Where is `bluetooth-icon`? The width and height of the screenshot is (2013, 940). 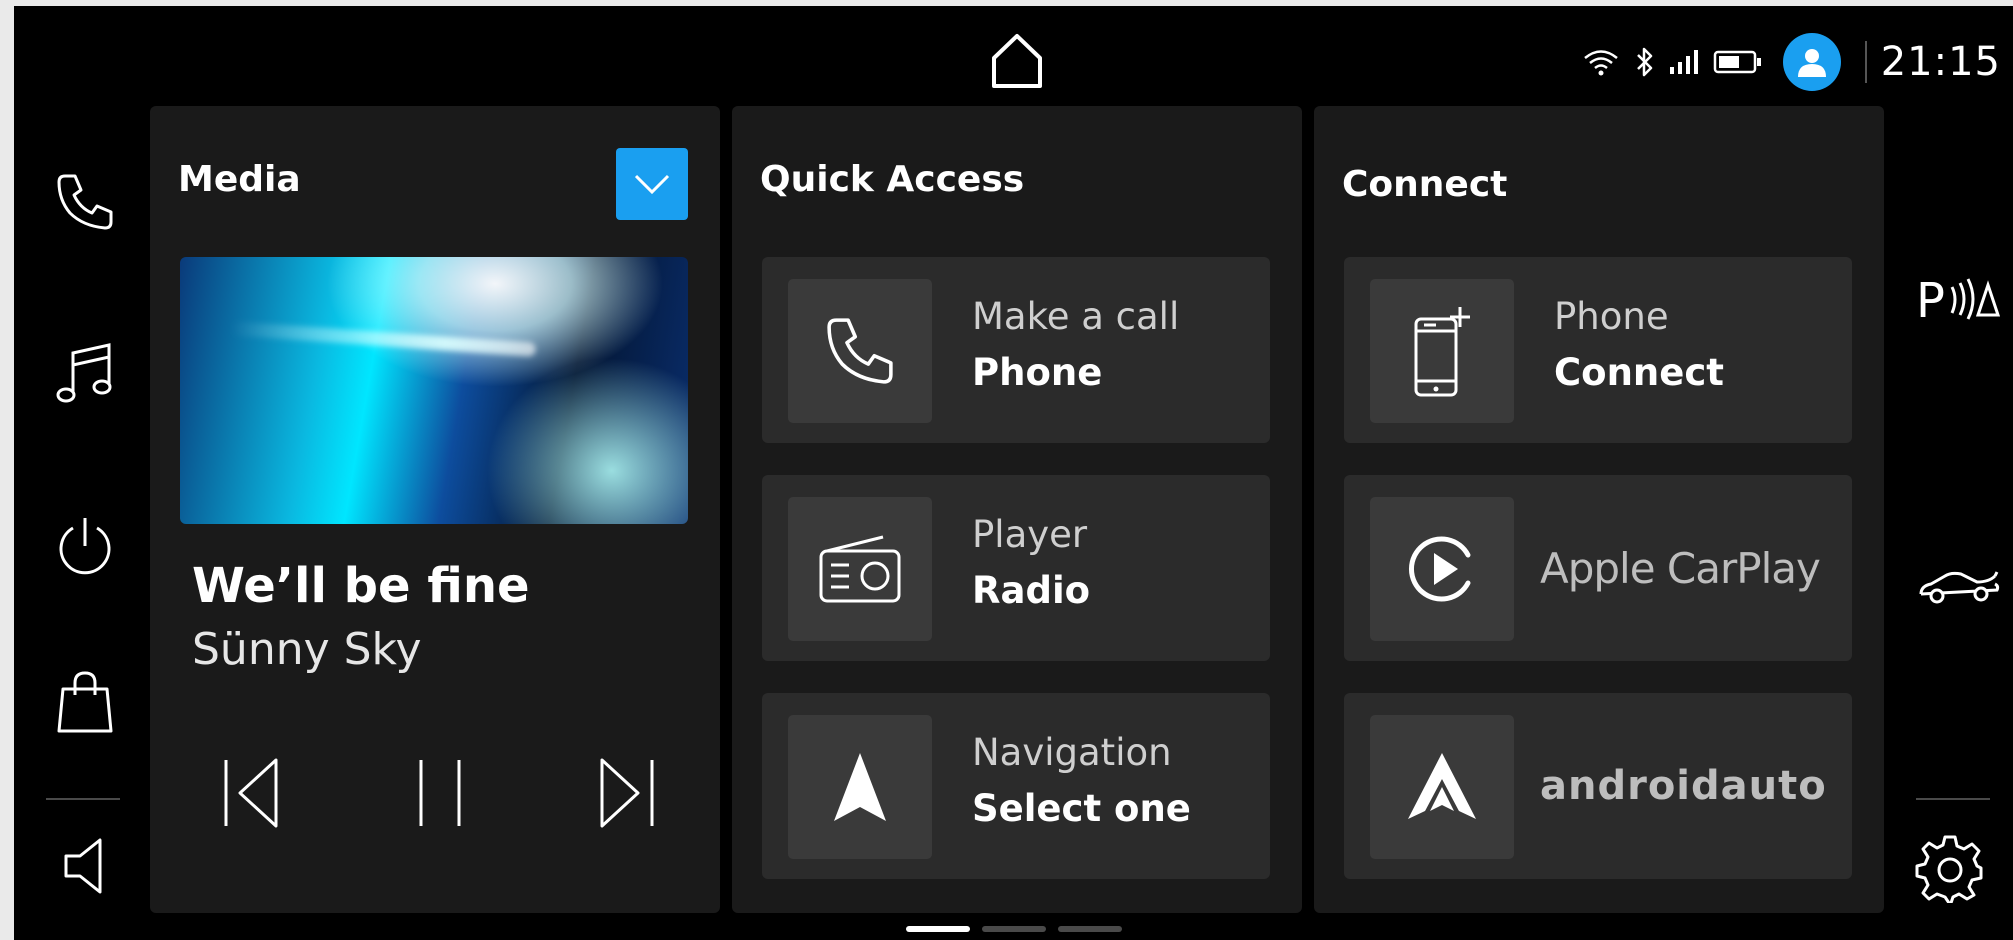
bluetooth-icon is located at coordinates (1644, 62).